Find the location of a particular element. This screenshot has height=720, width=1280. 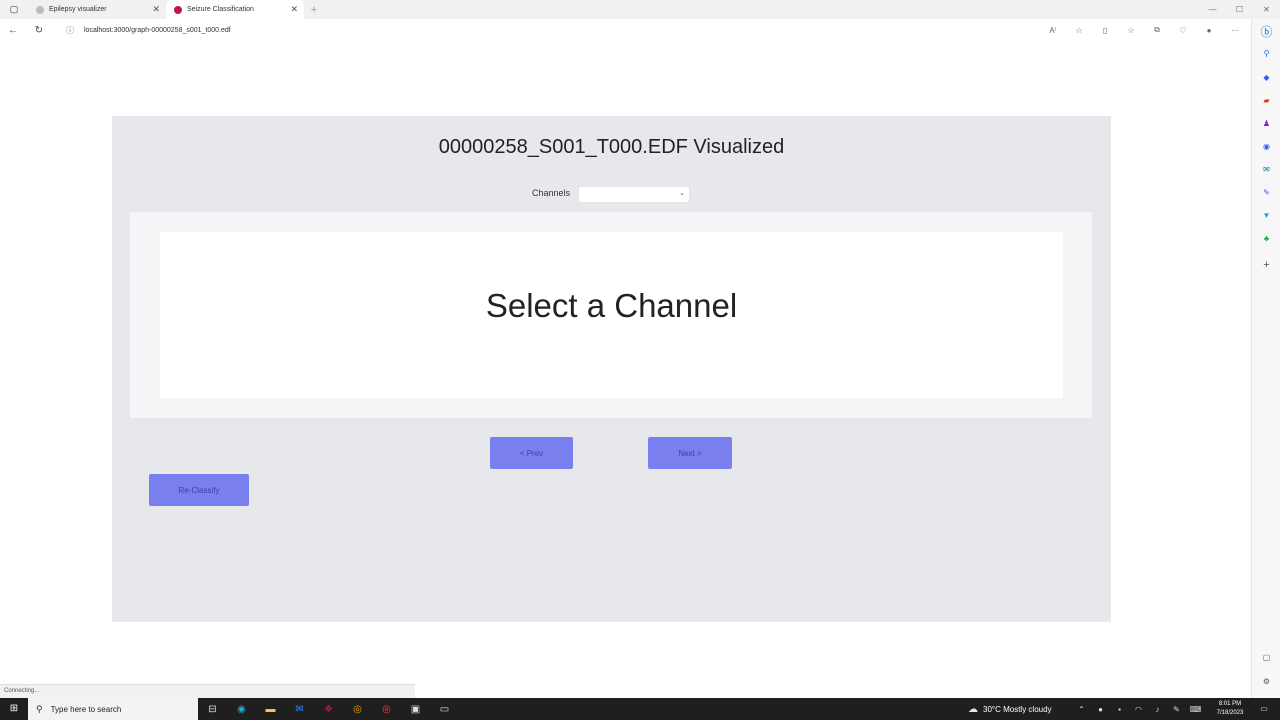

raspberry-app-icon: ❖ is located at coordinates (328, 709).